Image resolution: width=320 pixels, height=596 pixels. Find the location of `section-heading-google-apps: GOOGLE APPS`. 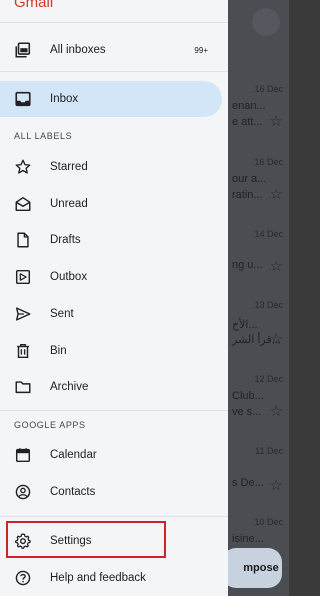

section-heading-google-apps: GOOGLE APPS is located at coordinates (50, 425).